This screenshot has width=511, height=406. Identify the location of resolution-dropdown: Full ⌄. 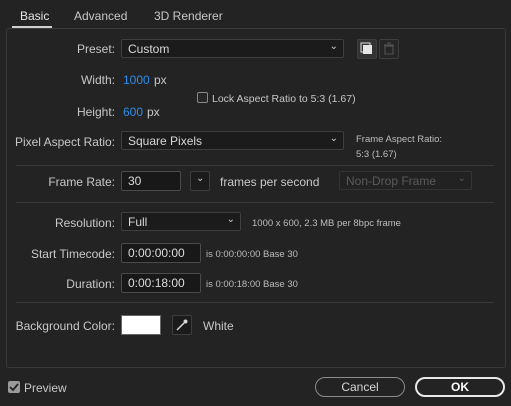
(181, 221).